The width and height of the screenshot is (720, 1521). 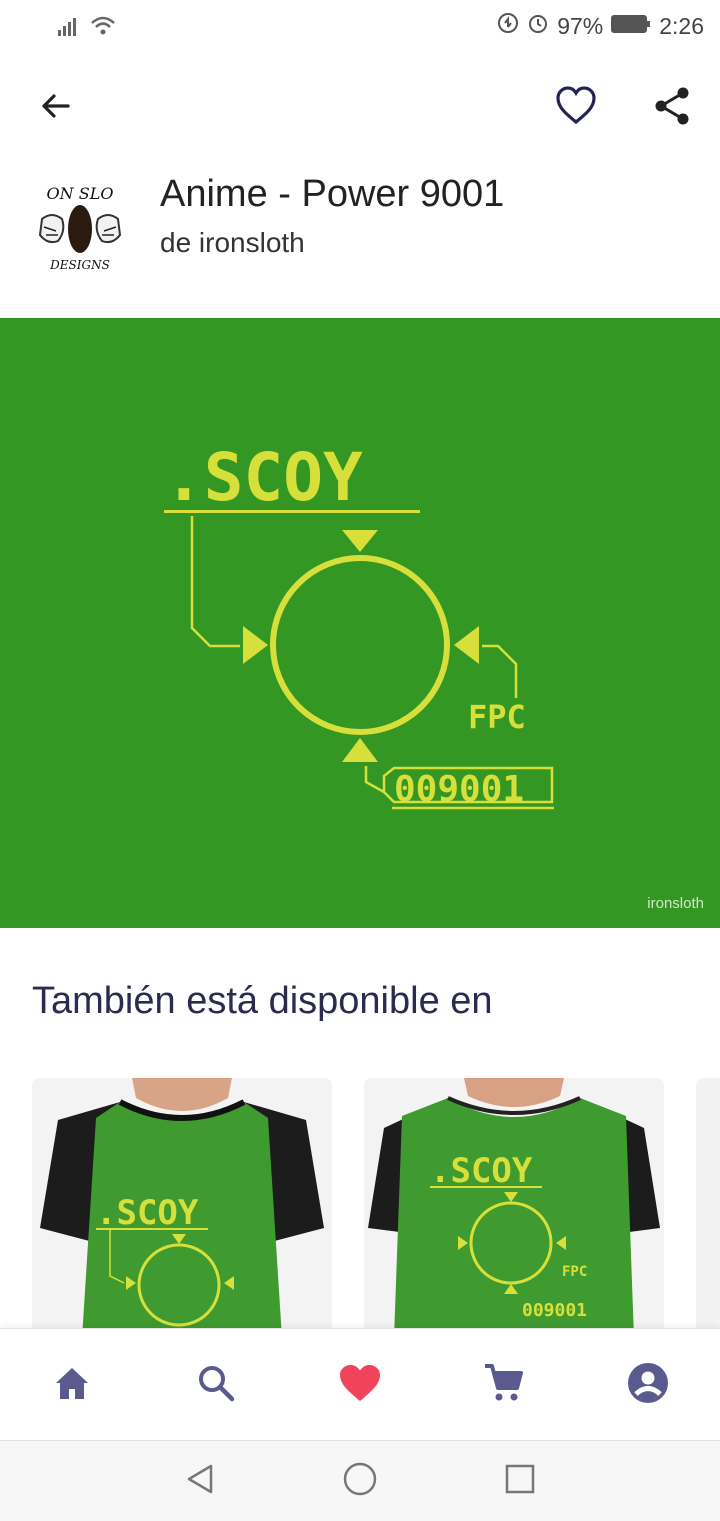 I want to click on bottom-nav, so click(x=360, y=1384).